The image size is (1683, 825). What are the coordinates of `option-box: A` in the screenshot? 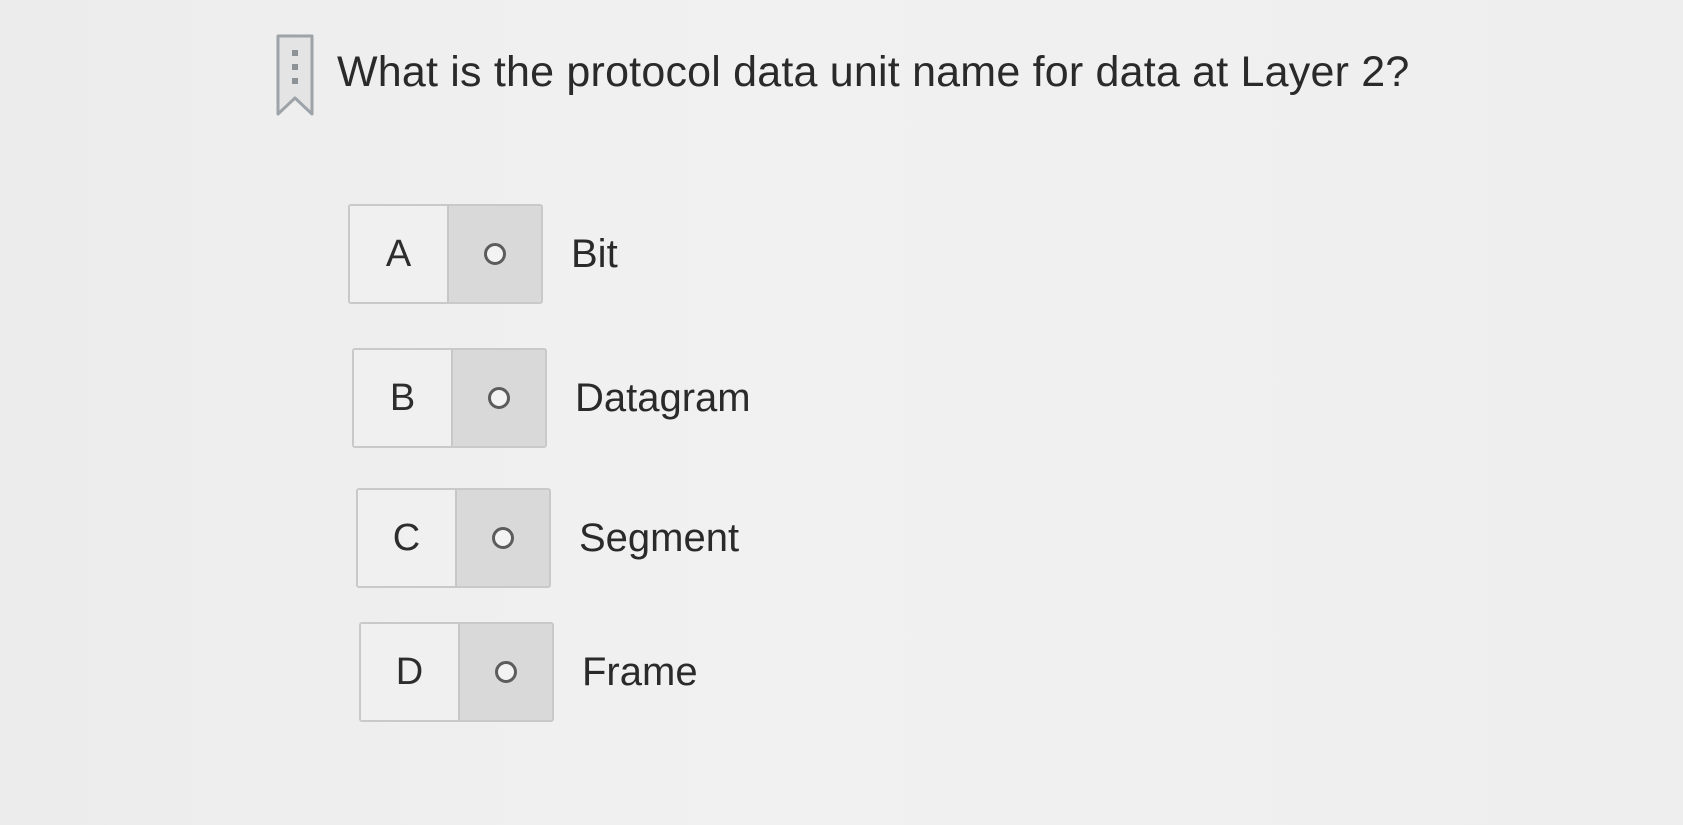 It's located at (445, 254).